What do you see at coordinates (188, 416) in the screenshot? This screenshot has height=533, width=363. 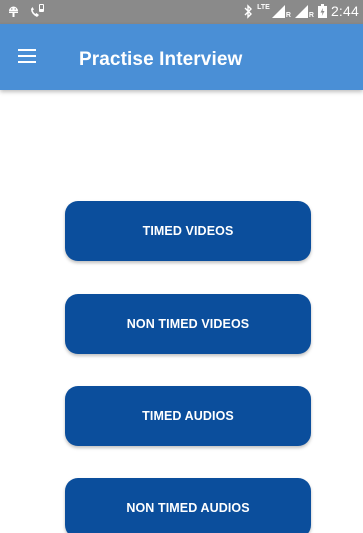 I see `timed-audios-button: TIMED AUDIOS` at bounding box center [188, 416].